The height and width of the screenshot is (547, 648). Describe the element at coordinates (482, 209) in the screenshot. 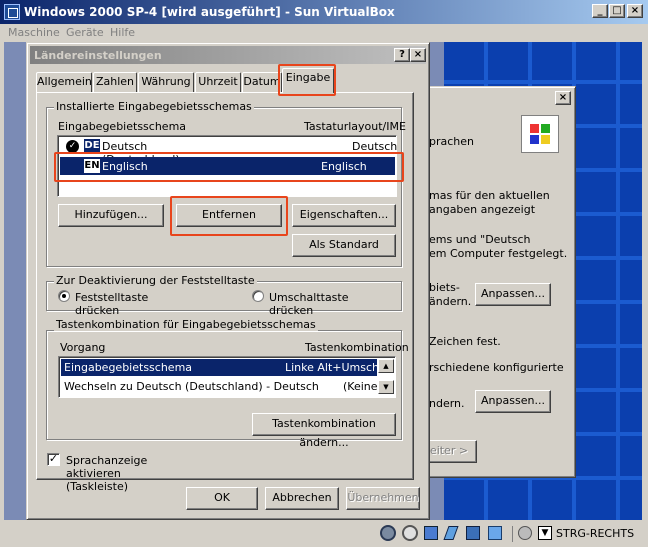

I see `back-text-3: angaben angezeigt` at that location.